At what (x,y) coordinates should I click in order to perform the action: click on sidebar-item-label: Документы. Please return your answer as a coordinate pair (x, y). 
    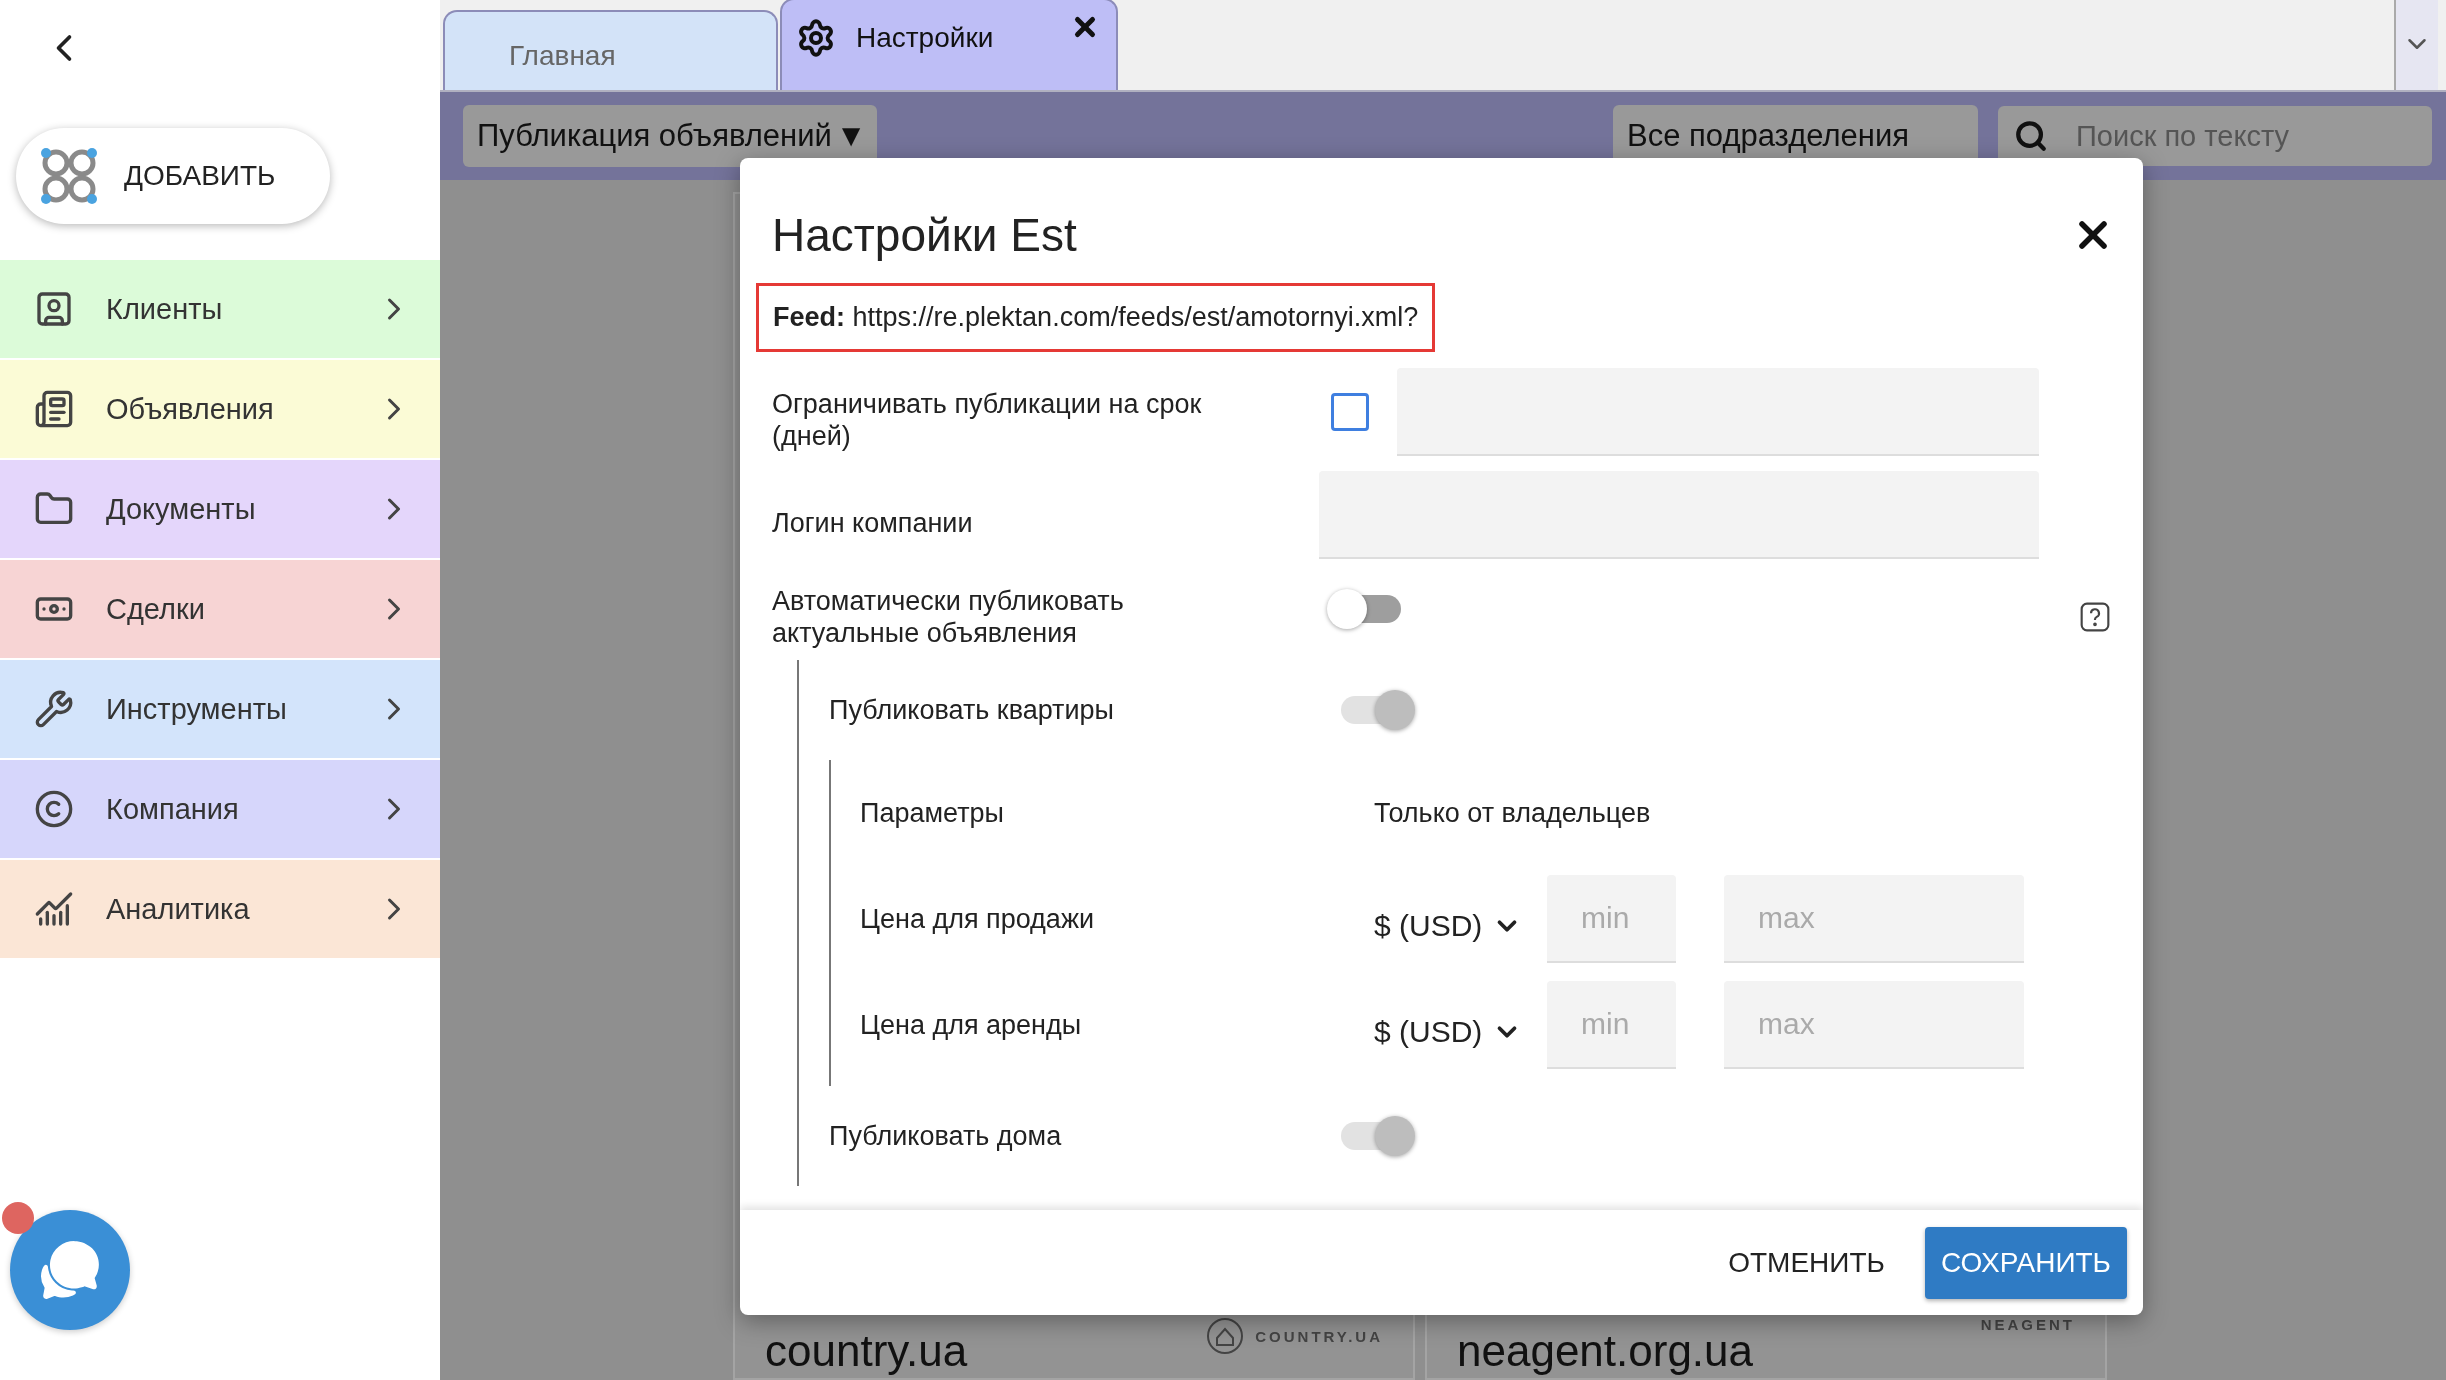
    Looking at the image, I should click on (181, 509).